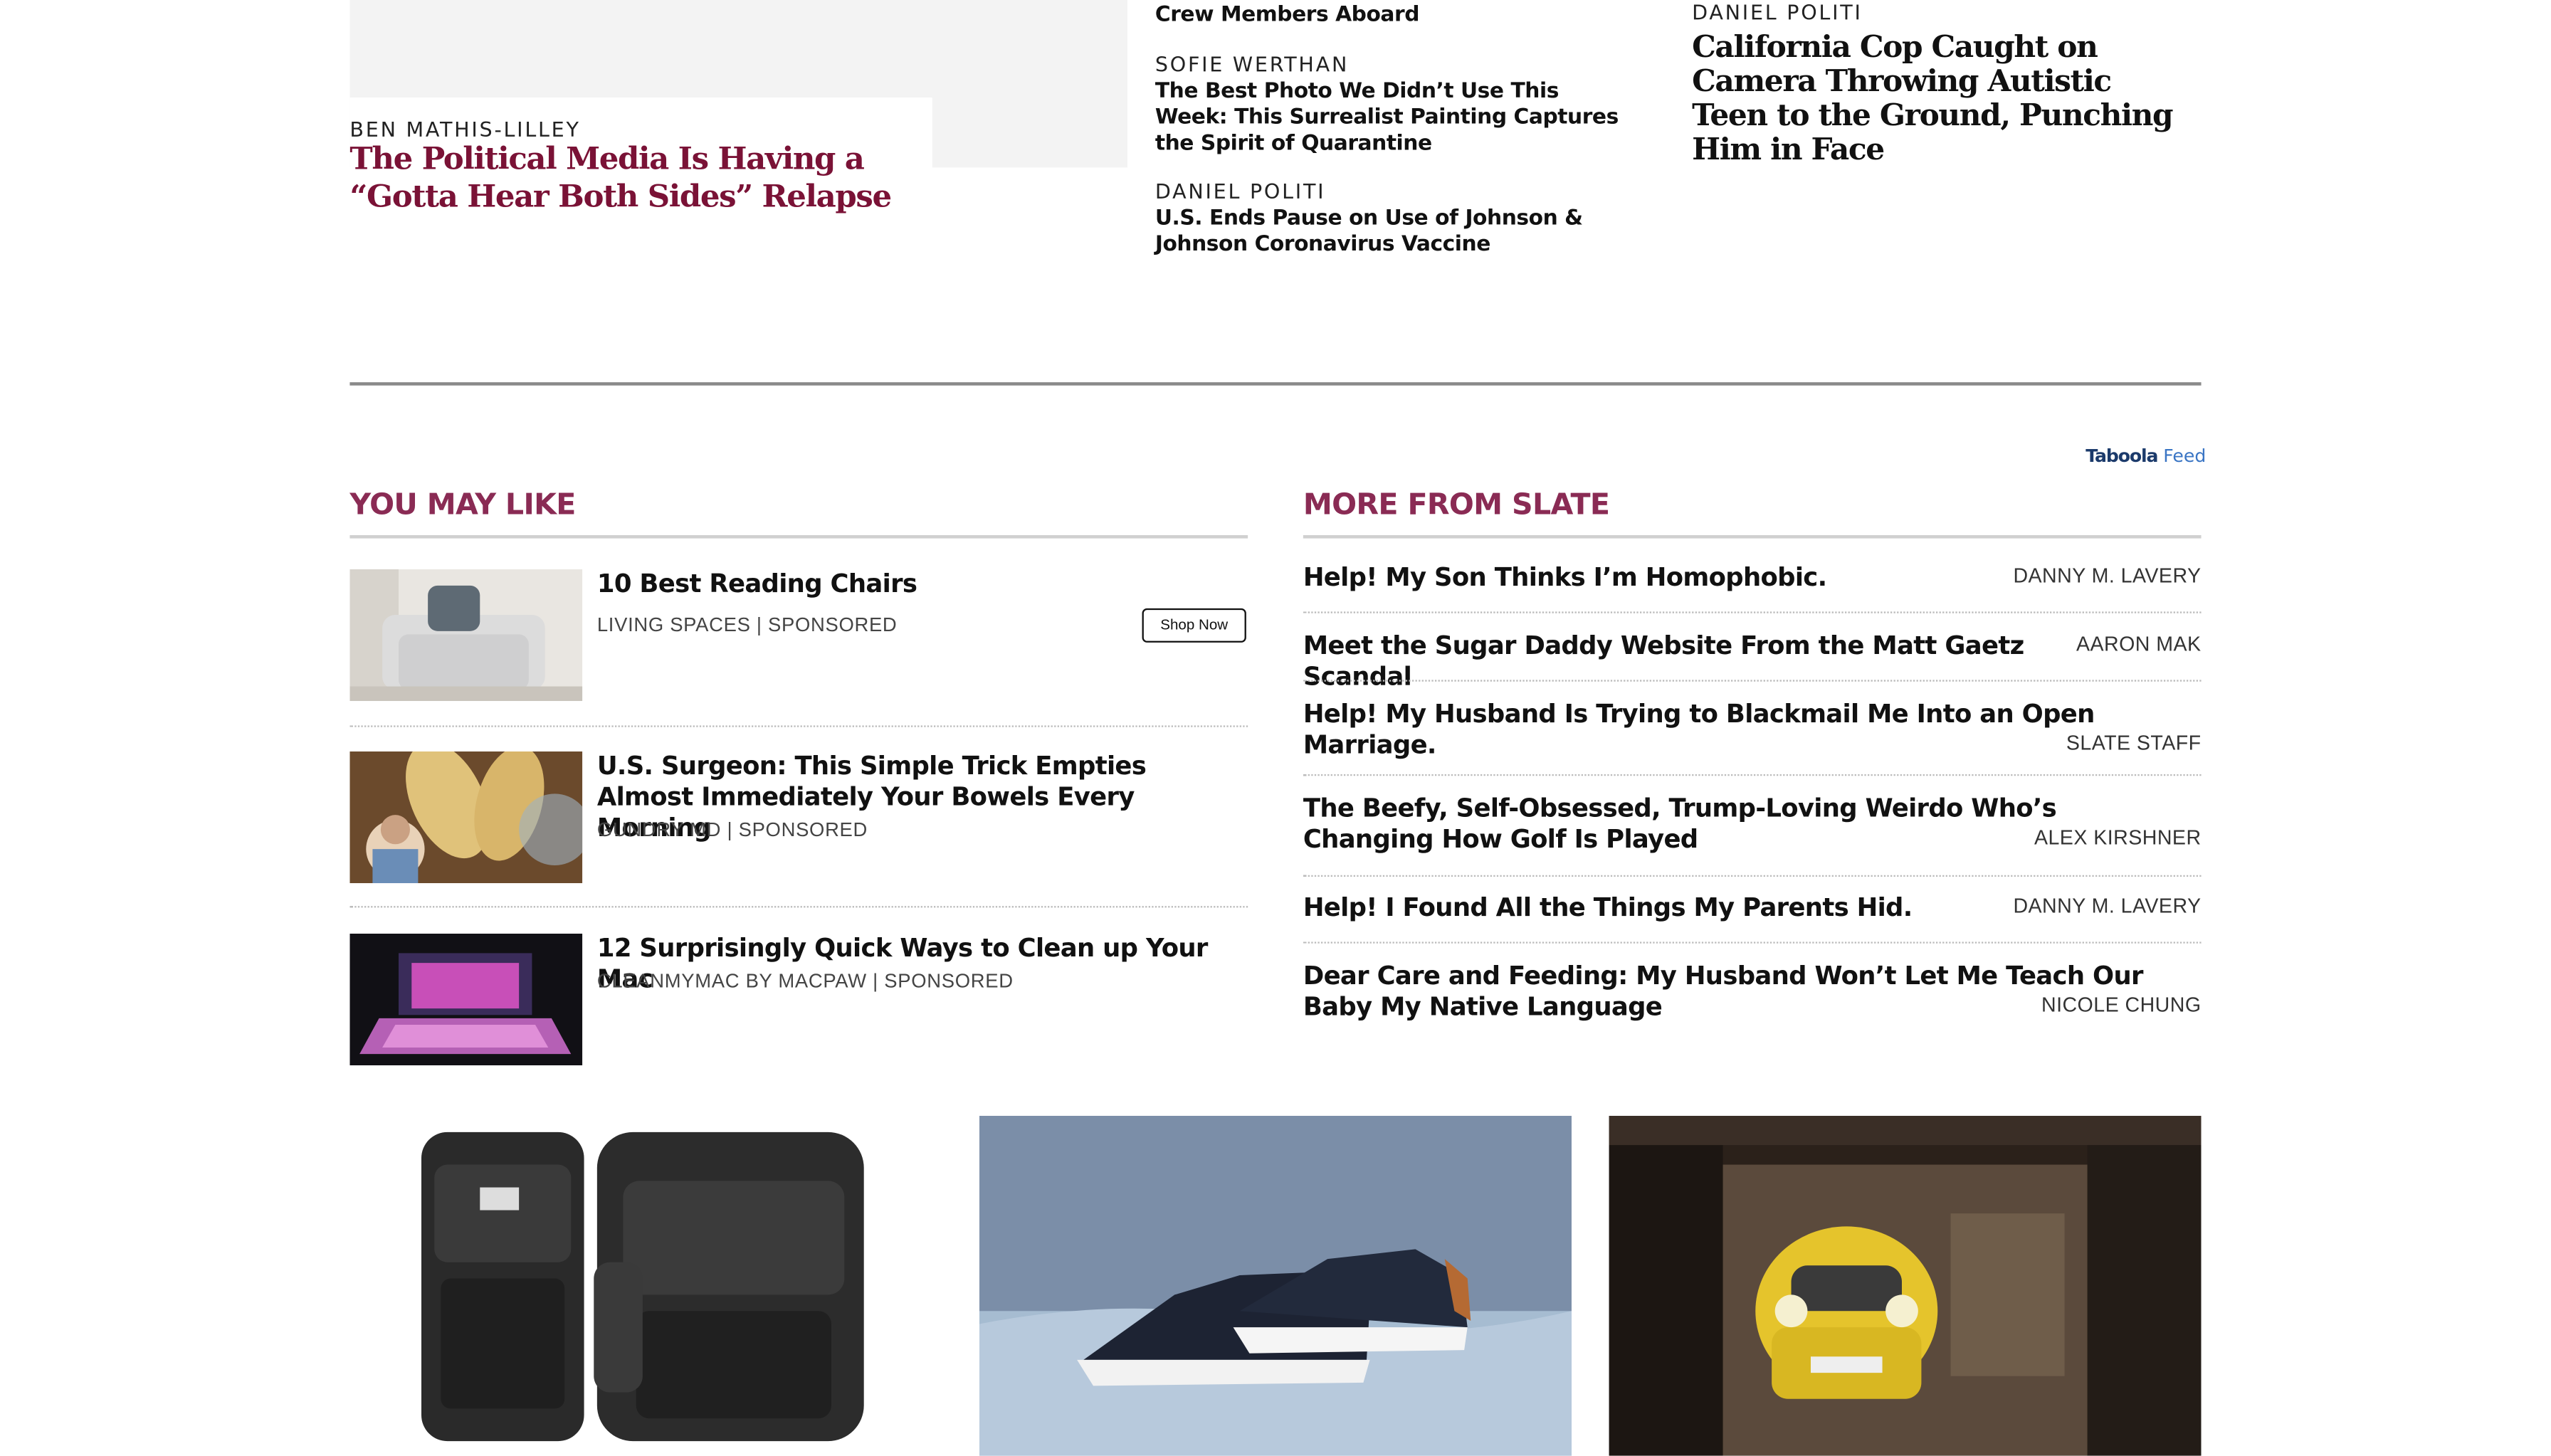  I want to click on slate-story-author: ALEX KIRSHNER, so click(2118, 837).